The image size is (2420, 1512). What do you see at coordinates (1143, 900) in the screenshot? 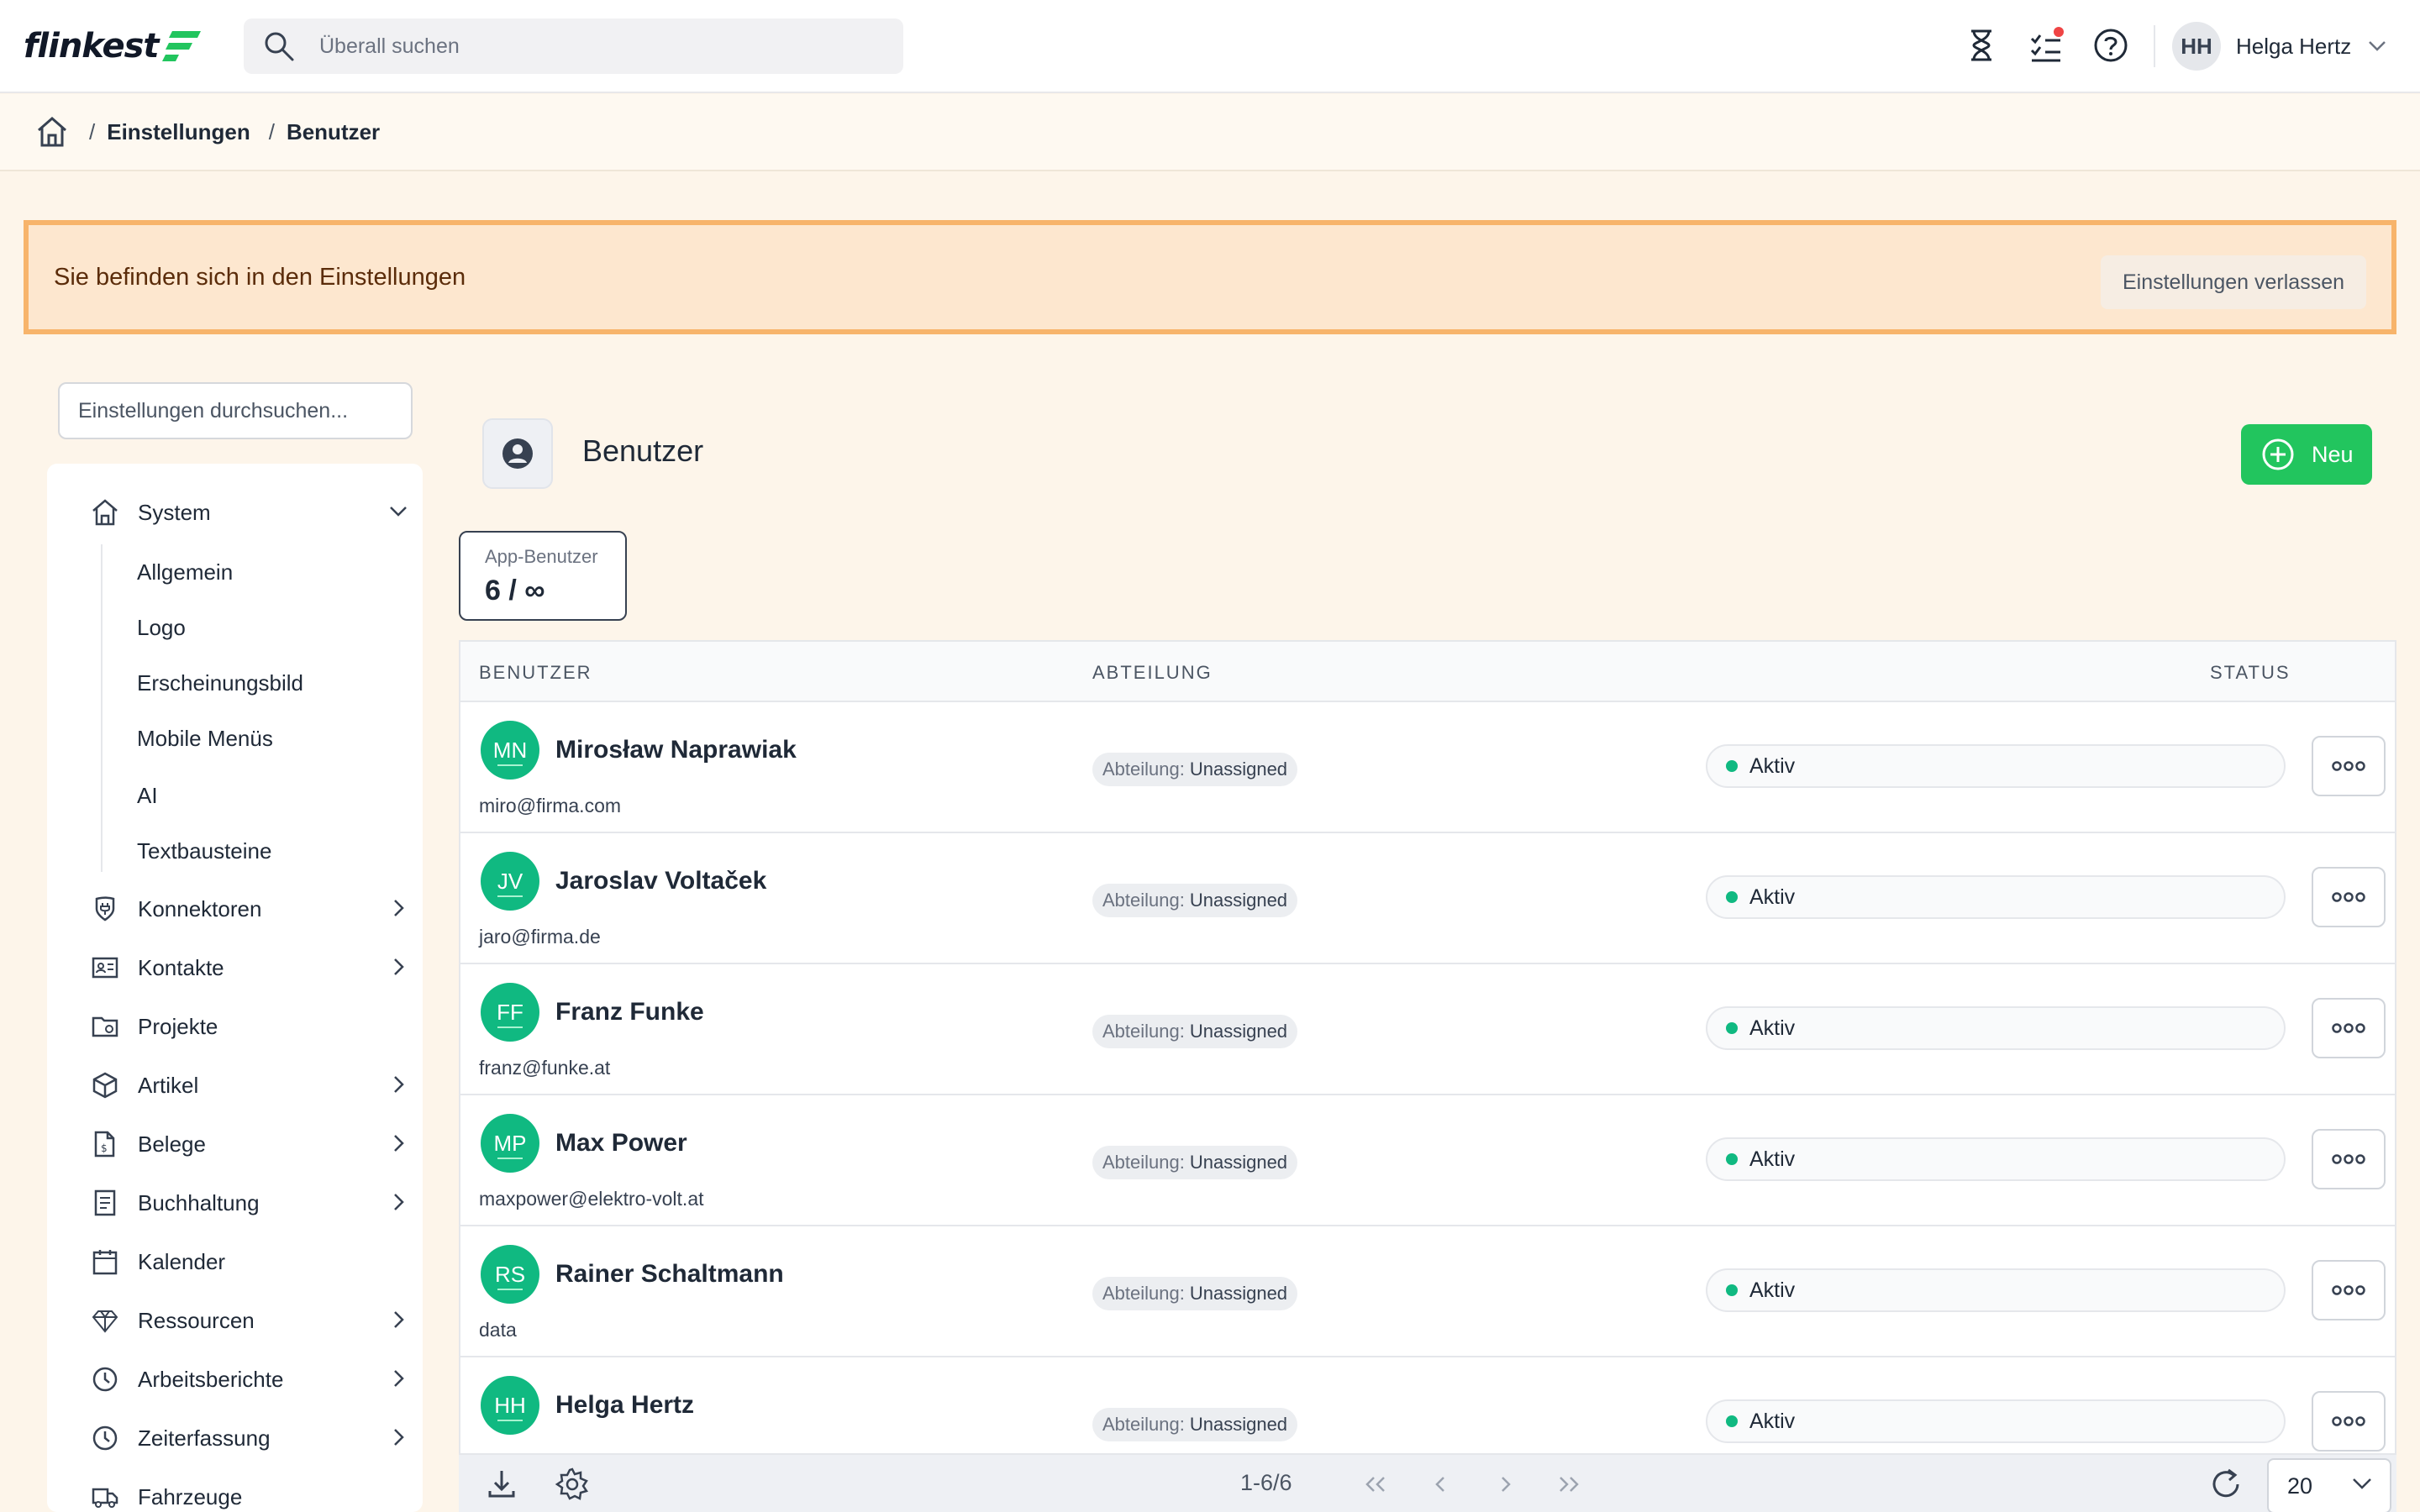
I see `department-key: Abteilung:` at bounding box center [1143, 900].